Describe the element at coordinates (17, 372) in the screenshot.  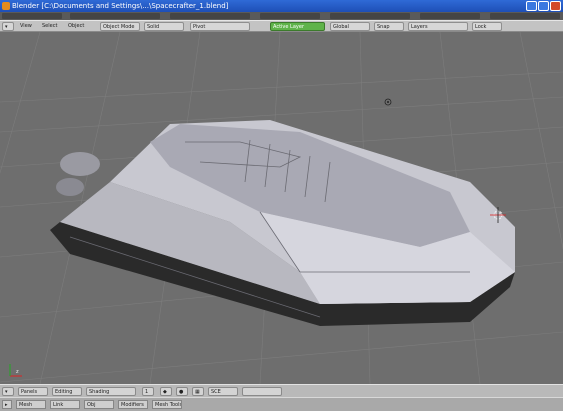
I see `axis-label: z` at that location.